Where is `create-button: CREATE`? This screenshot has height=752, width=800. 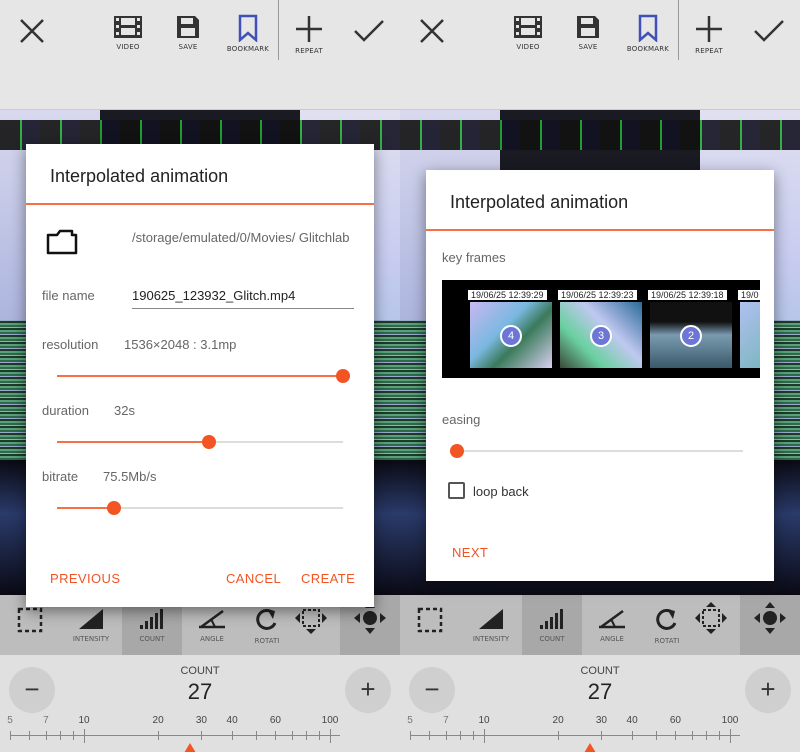
create-button: CREATE is located at coordinates (328, 578).